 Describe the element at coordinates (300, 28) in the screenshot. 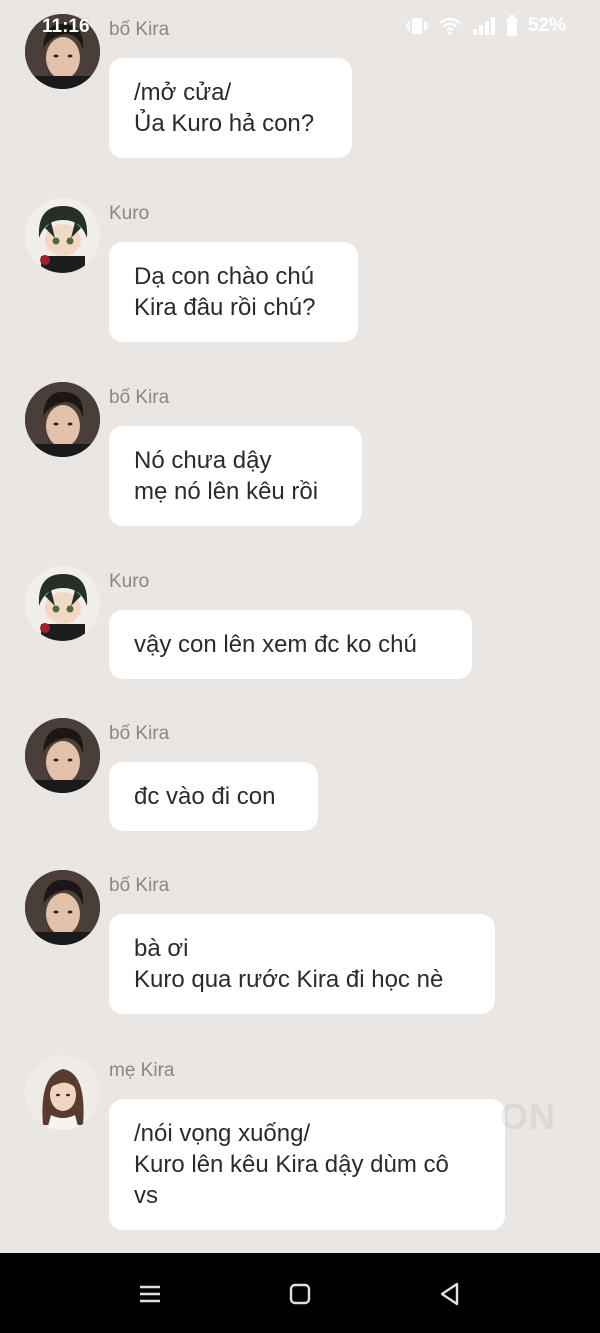

I see `status-bar: 11:16 52%` at that location.